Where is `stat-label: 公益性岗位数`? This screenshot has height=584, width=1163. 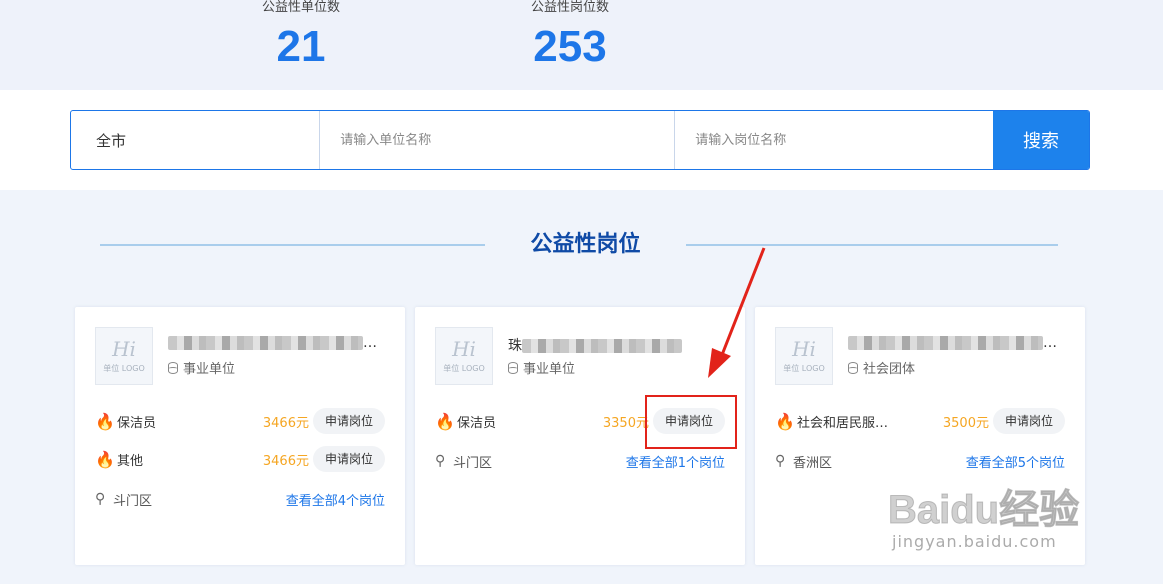
stat-label: 公益性岗位数 is located at coordinates (569, 7).